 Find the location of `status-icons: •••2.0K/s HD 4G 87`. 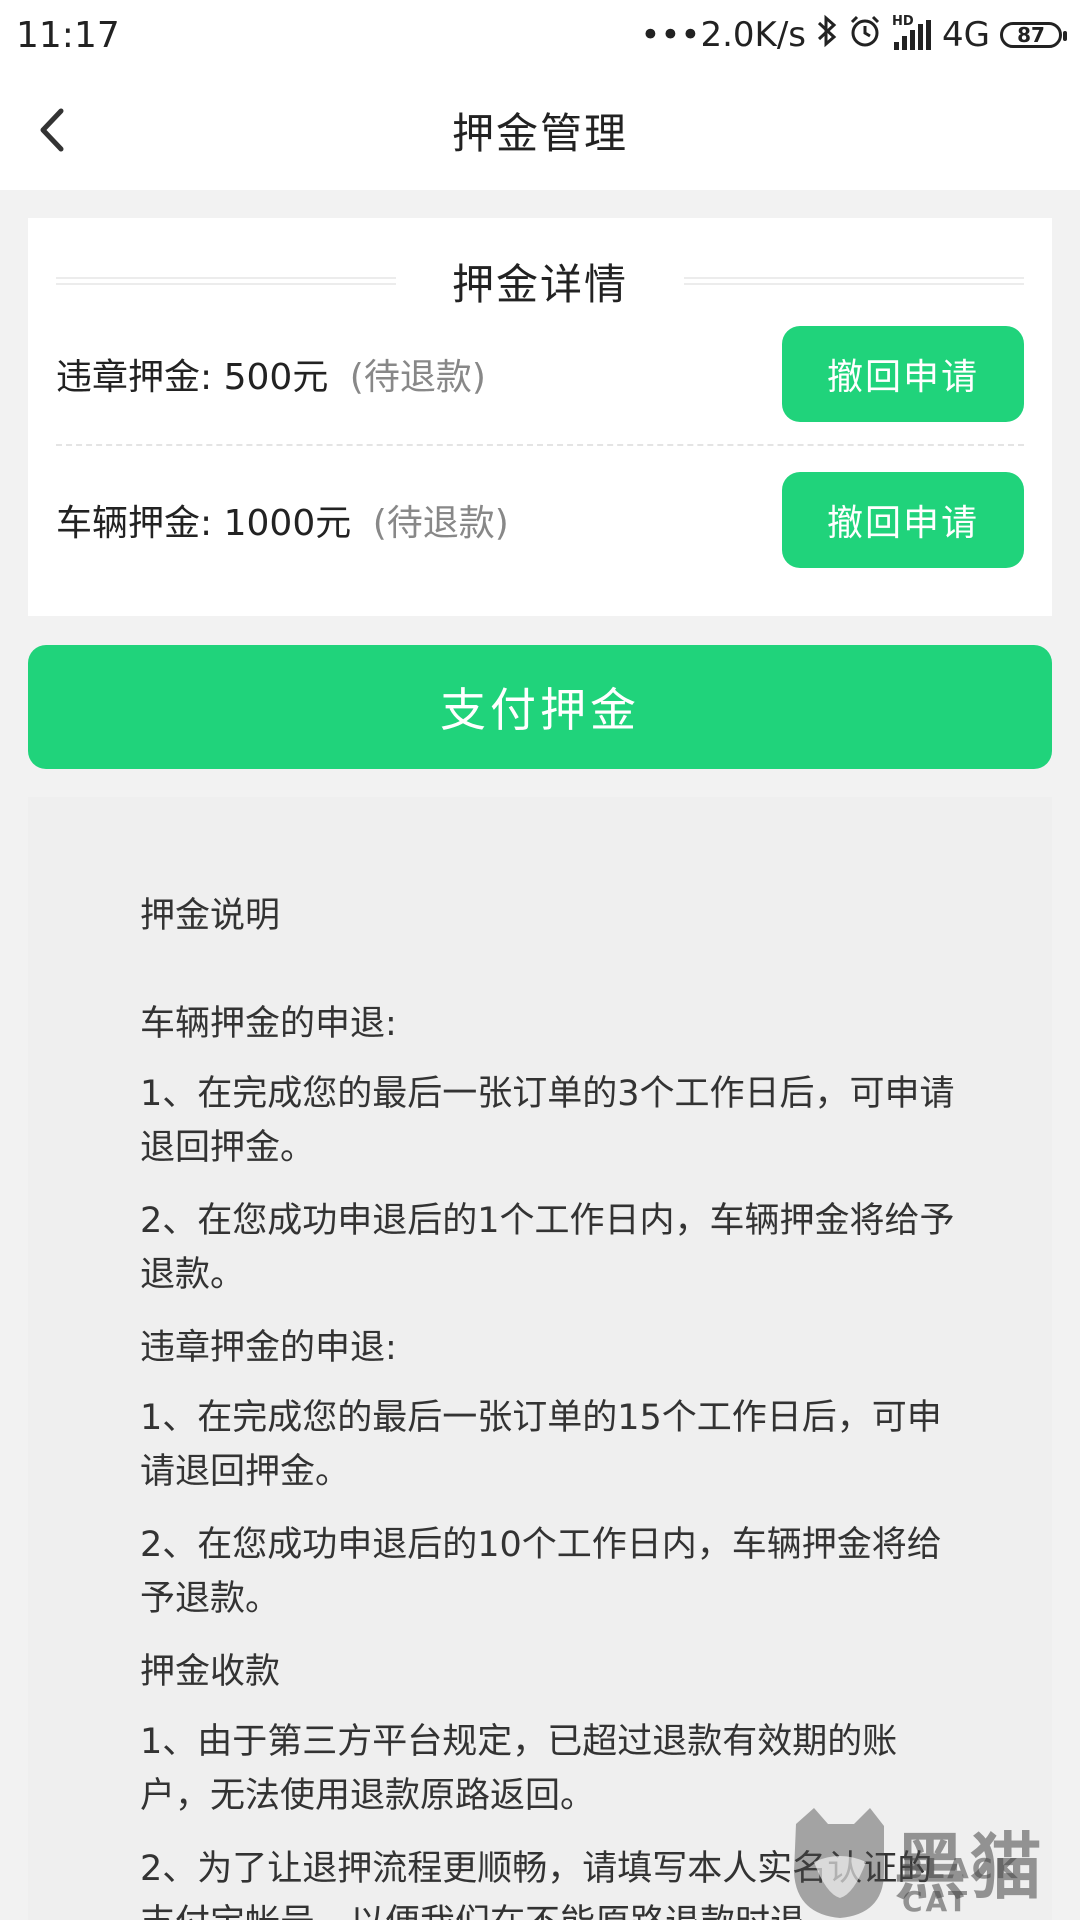

status-icons: •••2.0K/s HD 4G 87 is located at coordinates (853, 35).